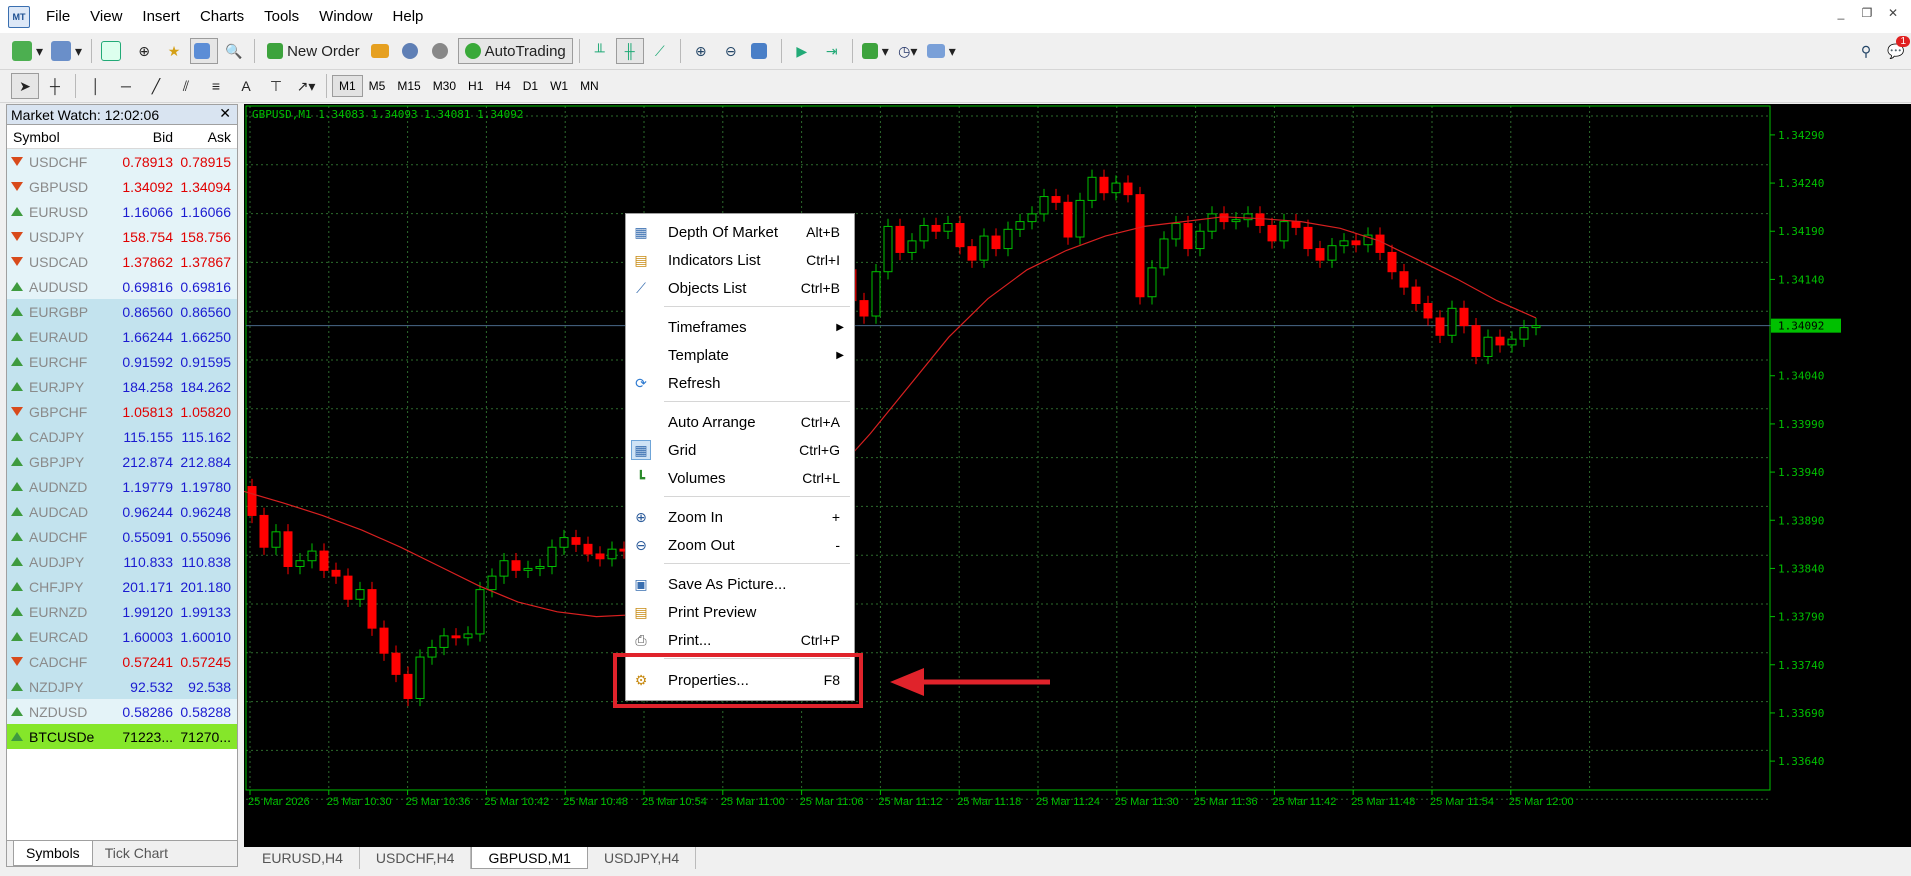  What do you see at coordinates (740, 517) in the screenshot?
I see `menu-item-zoom-in: ⊕ Zoom In +` at bounding box center [740, 517].